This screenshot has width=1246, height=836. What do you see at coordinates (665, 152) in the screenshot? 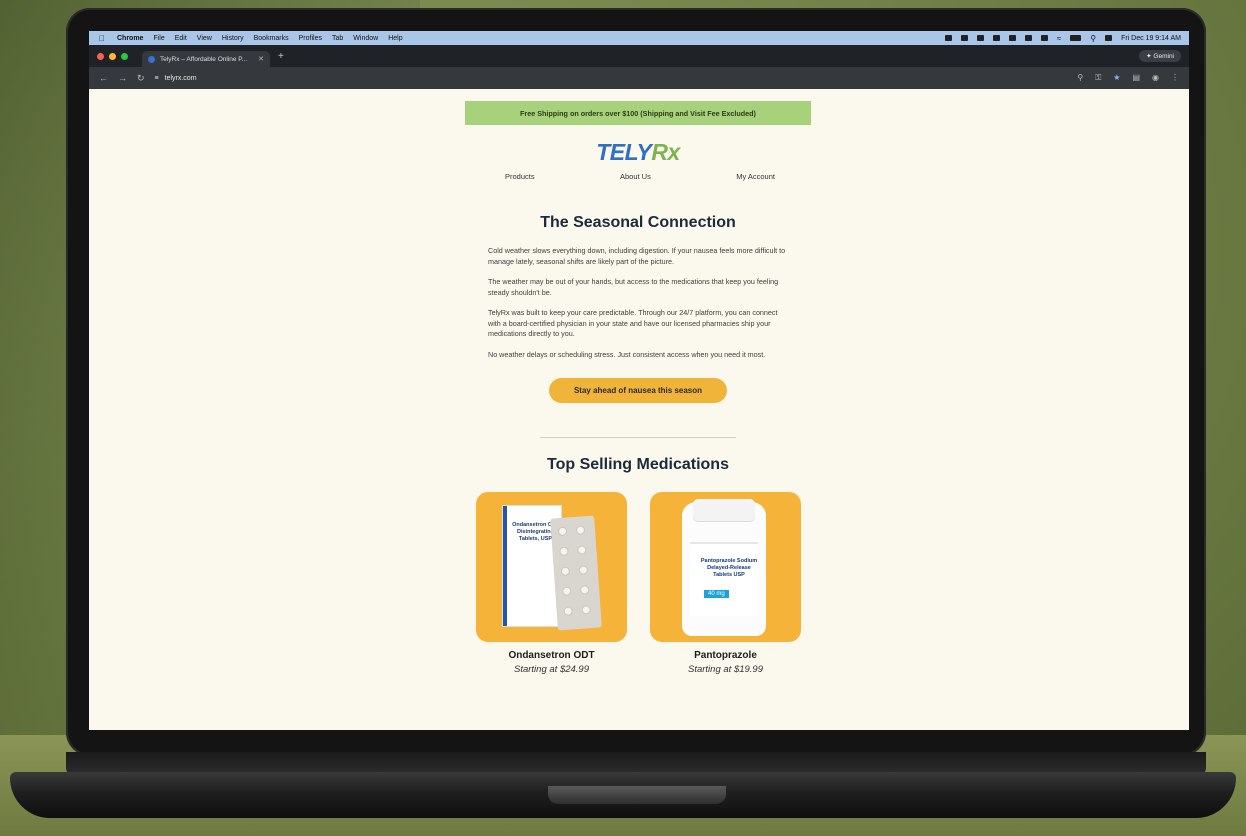
I see `logo-text-rx: Rx` at bounding box center [665, 152].